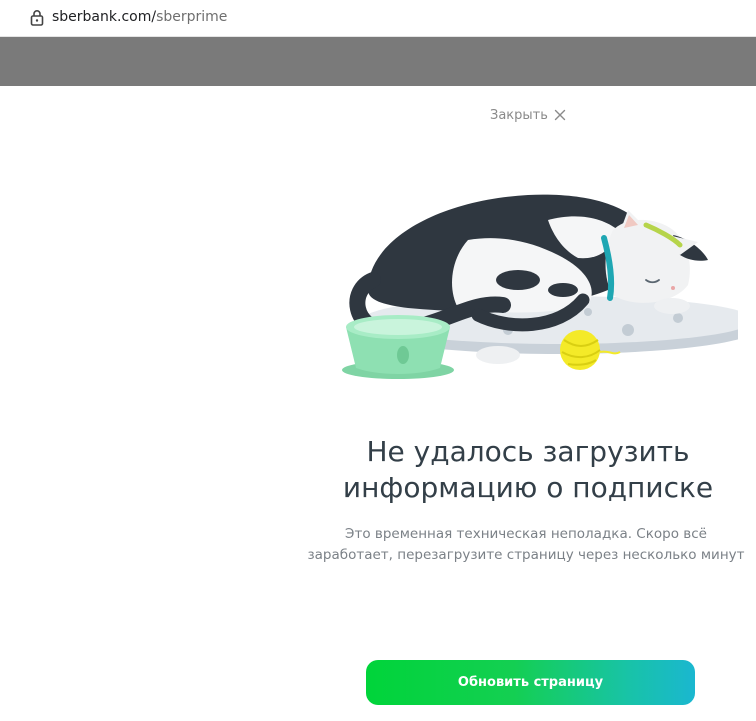  Describe the element at coordinates (378, 18) in the screenshot. I see `address-bar: sberbank.com/sberprime` at that location.